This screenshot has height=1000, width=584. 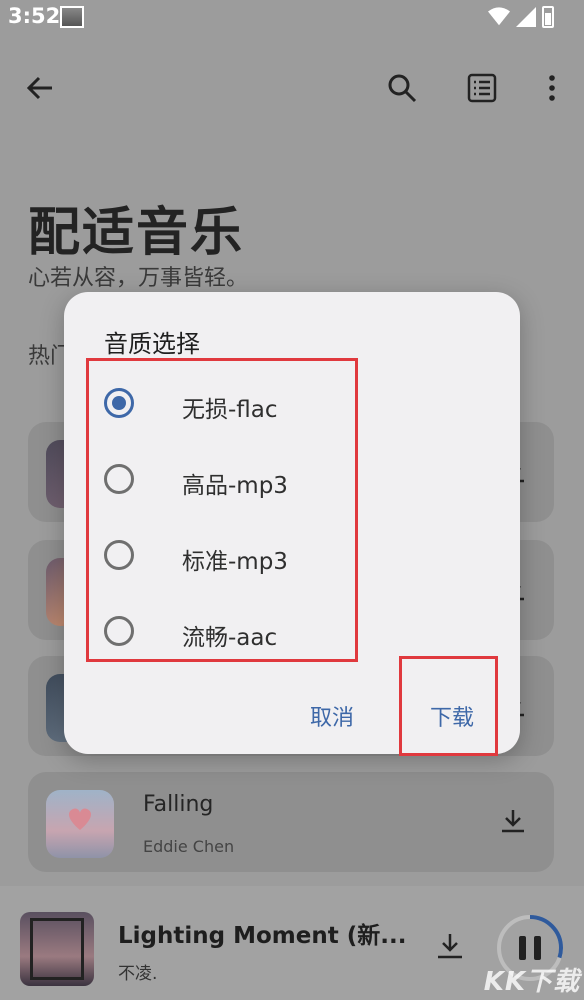 I want to click on now-playing-artist: 不凌., so click(x=138, y=974).